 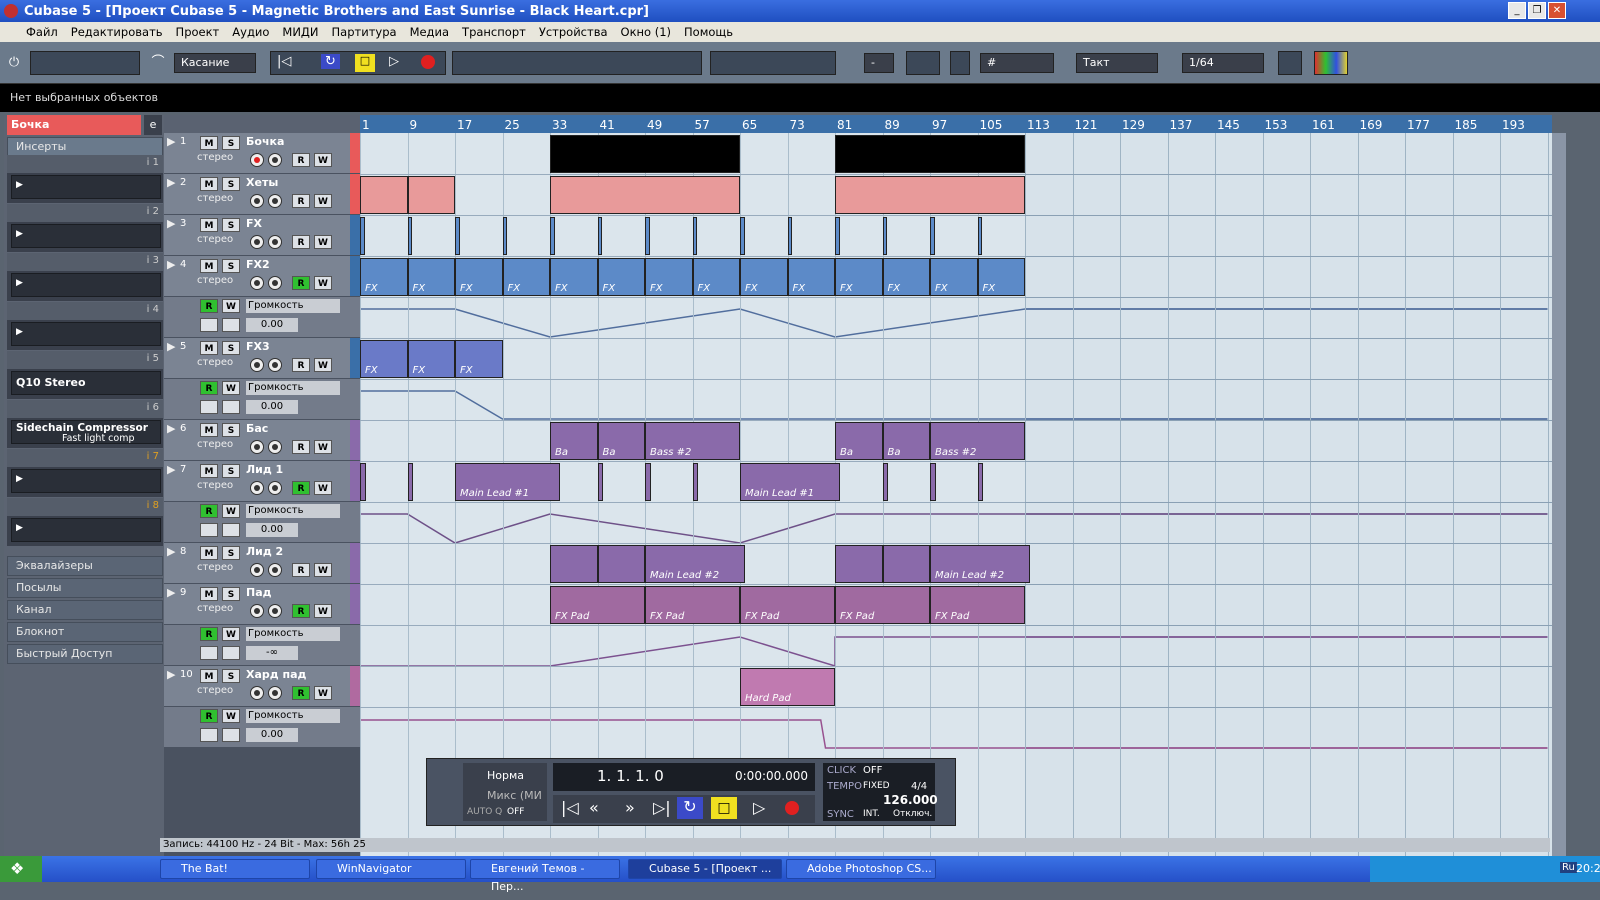 I want to click on track-header: ▶ 8 M S Лид 2 стерео R W, so click(x=262, y=563).